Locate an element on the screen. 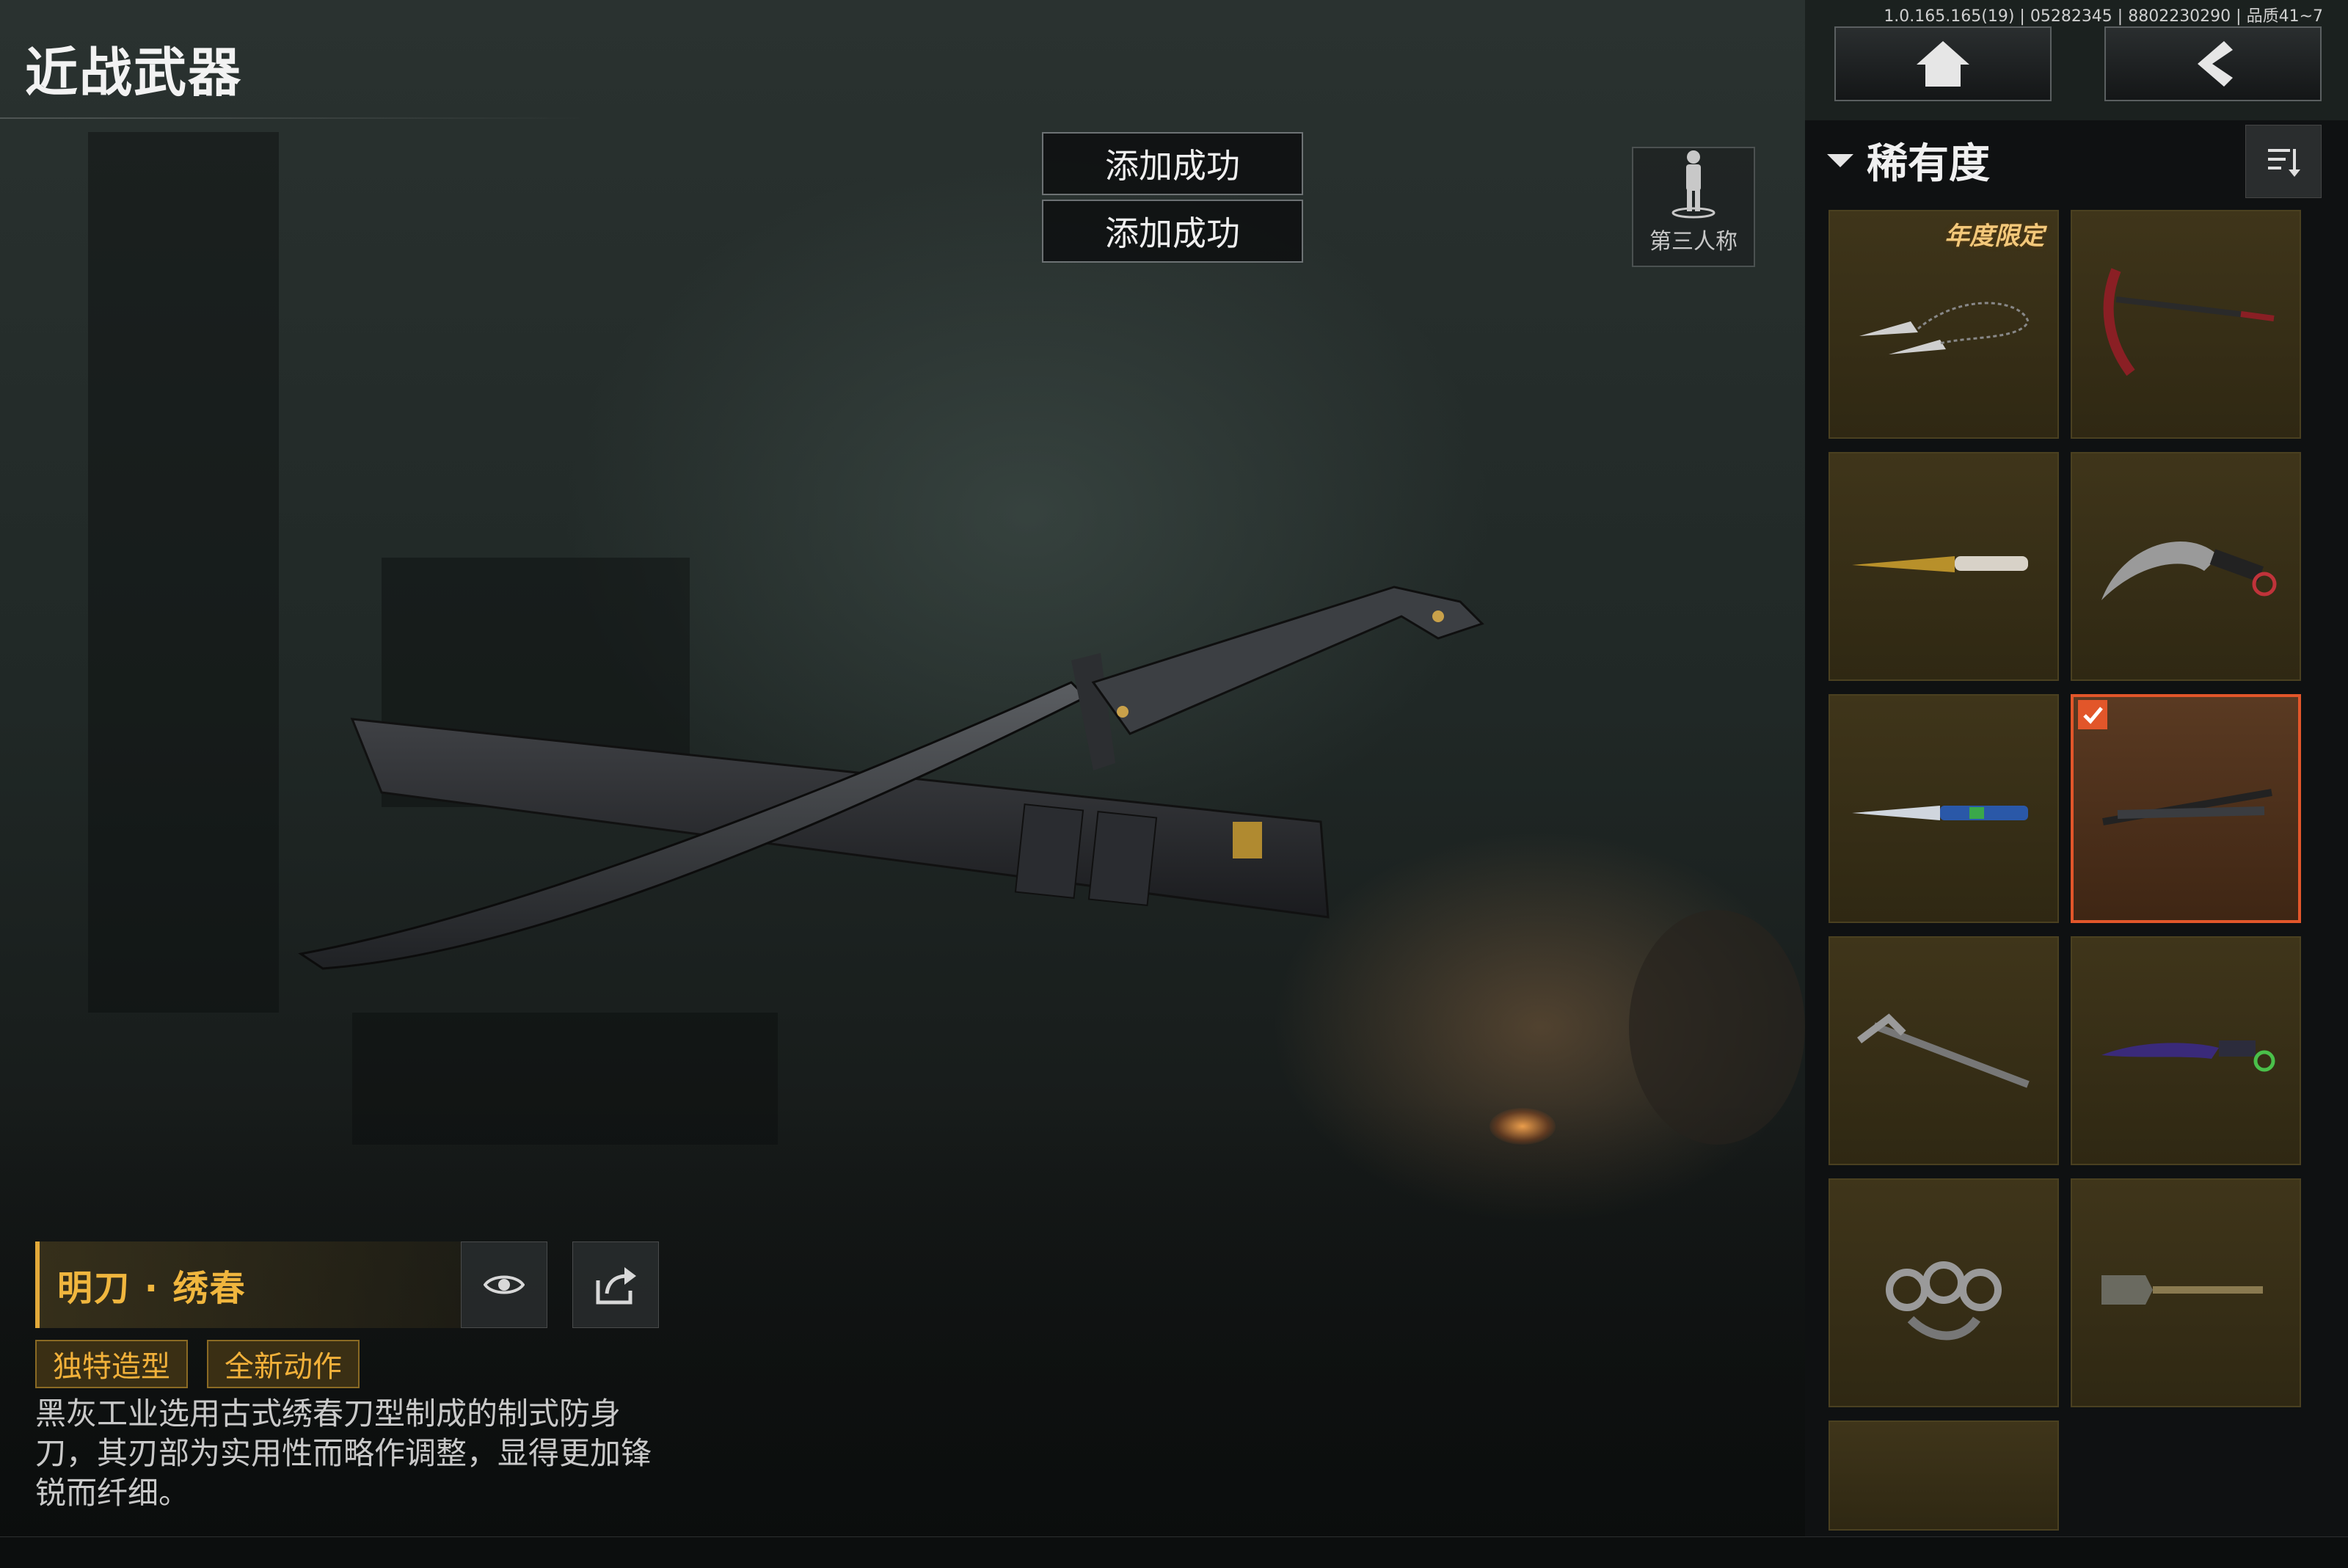  rarity-filter: 稀有度 is located at coordinates (1907, 160).